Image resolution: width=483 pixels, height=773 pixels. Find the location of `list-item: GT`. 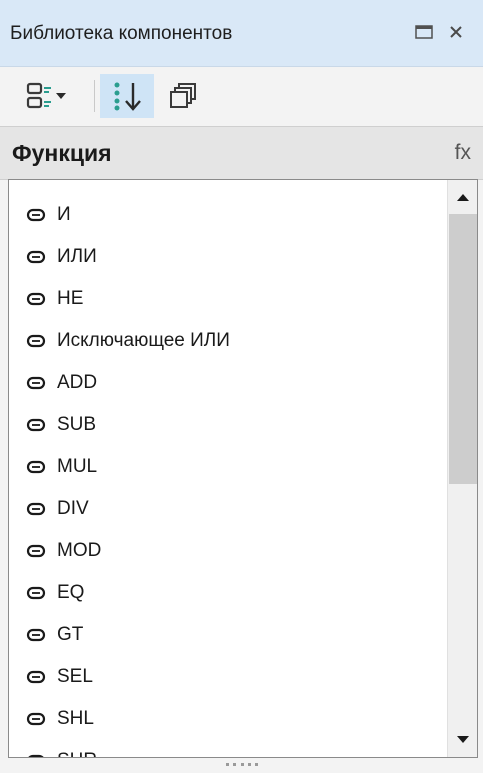

list-item: GT is located at coordinates (228, 635).